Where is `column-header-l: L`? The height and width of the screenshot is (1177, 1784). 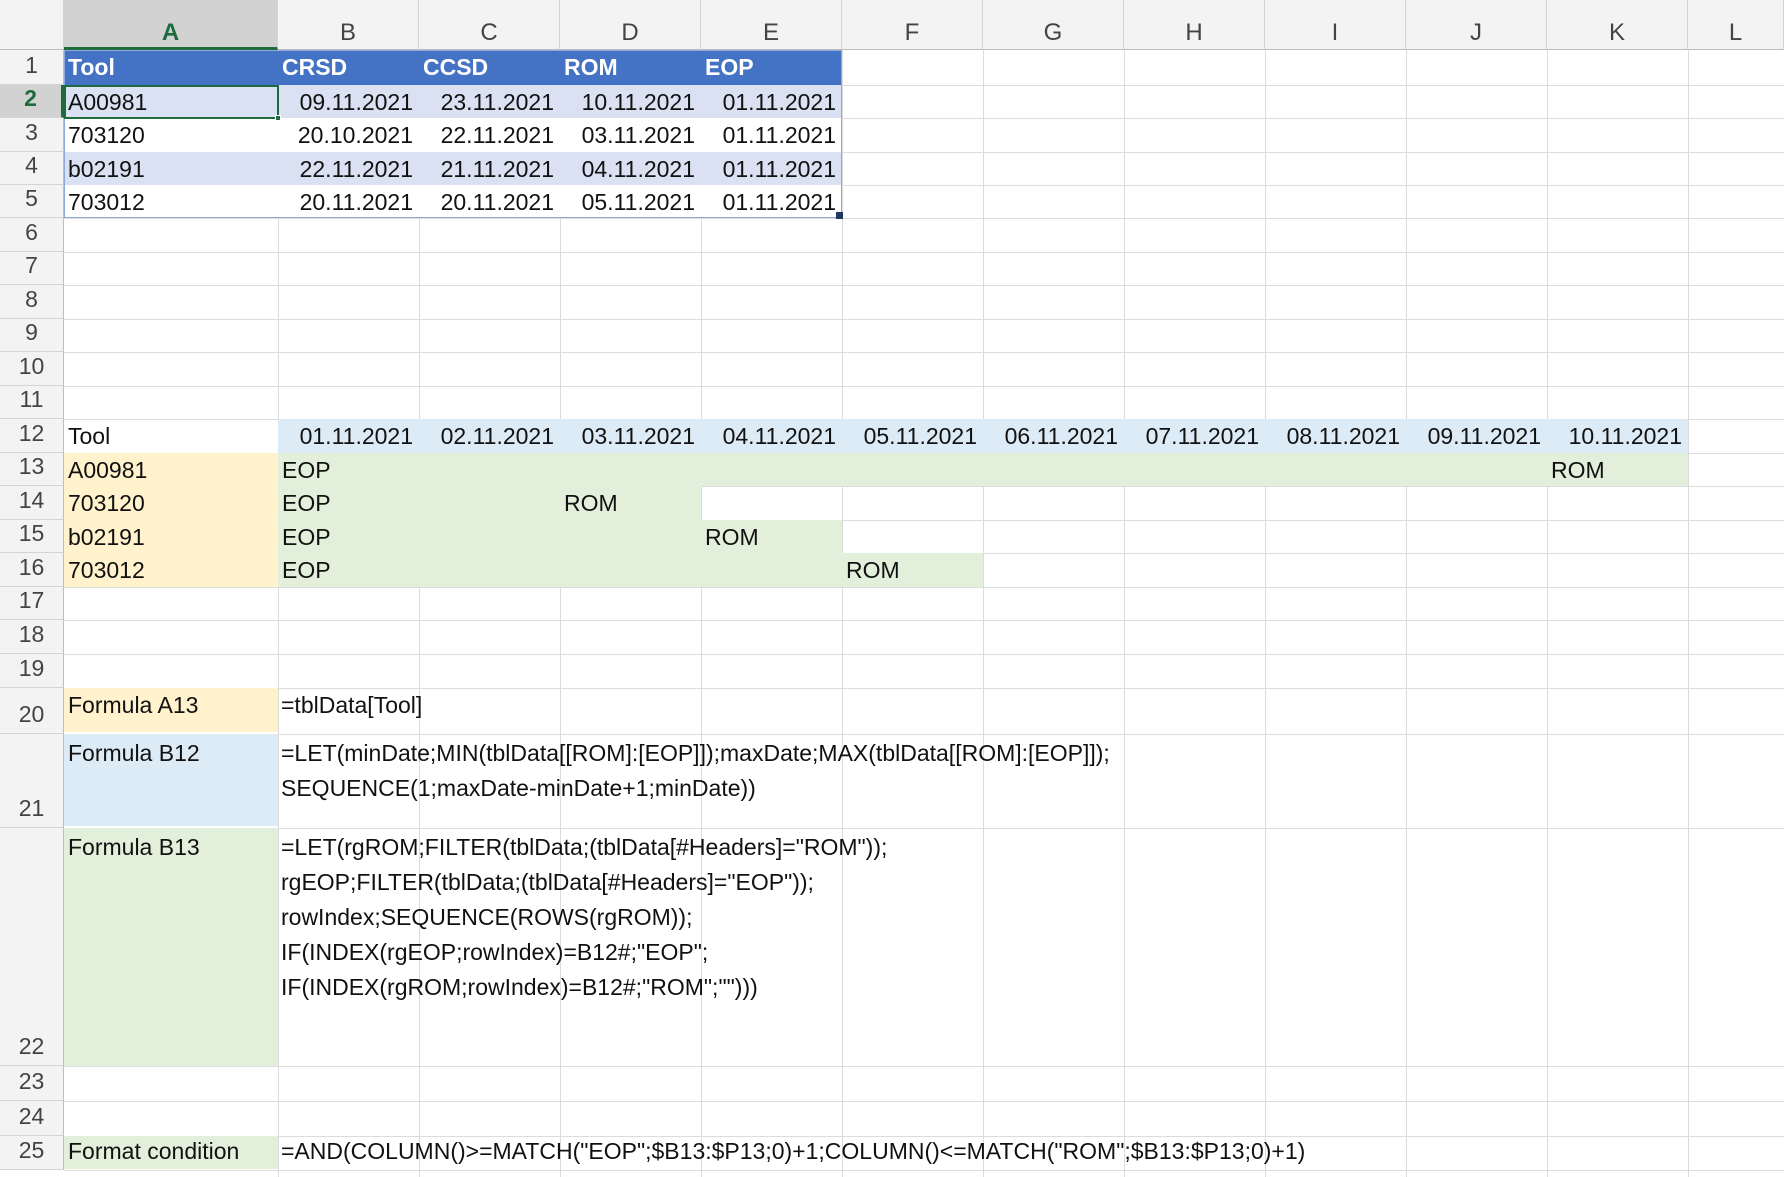 column-header-l: L is located at coordinates (1736, 25).